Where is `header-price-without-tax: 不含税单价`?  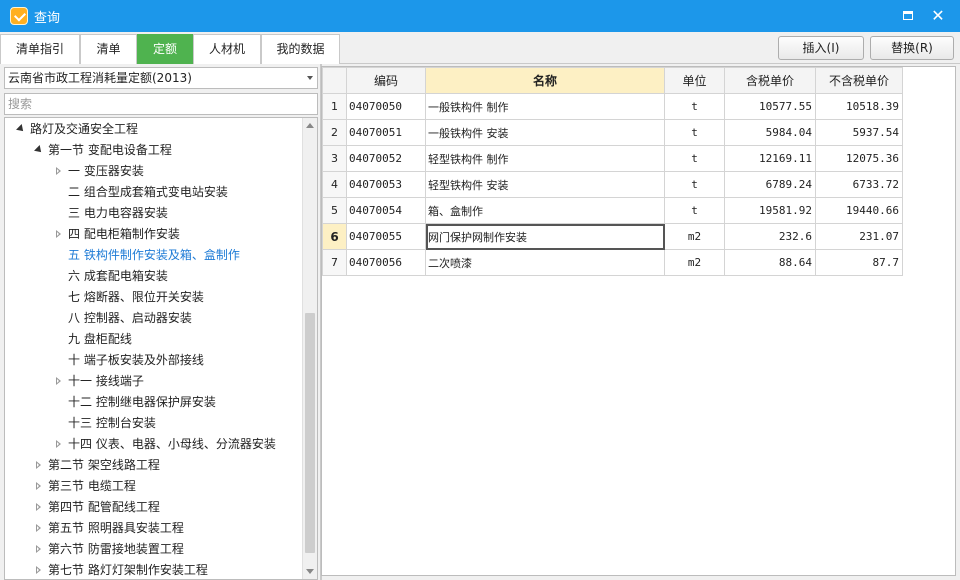
header-price-without-tax: 不含税单价 is located at coordinates (859, 80).